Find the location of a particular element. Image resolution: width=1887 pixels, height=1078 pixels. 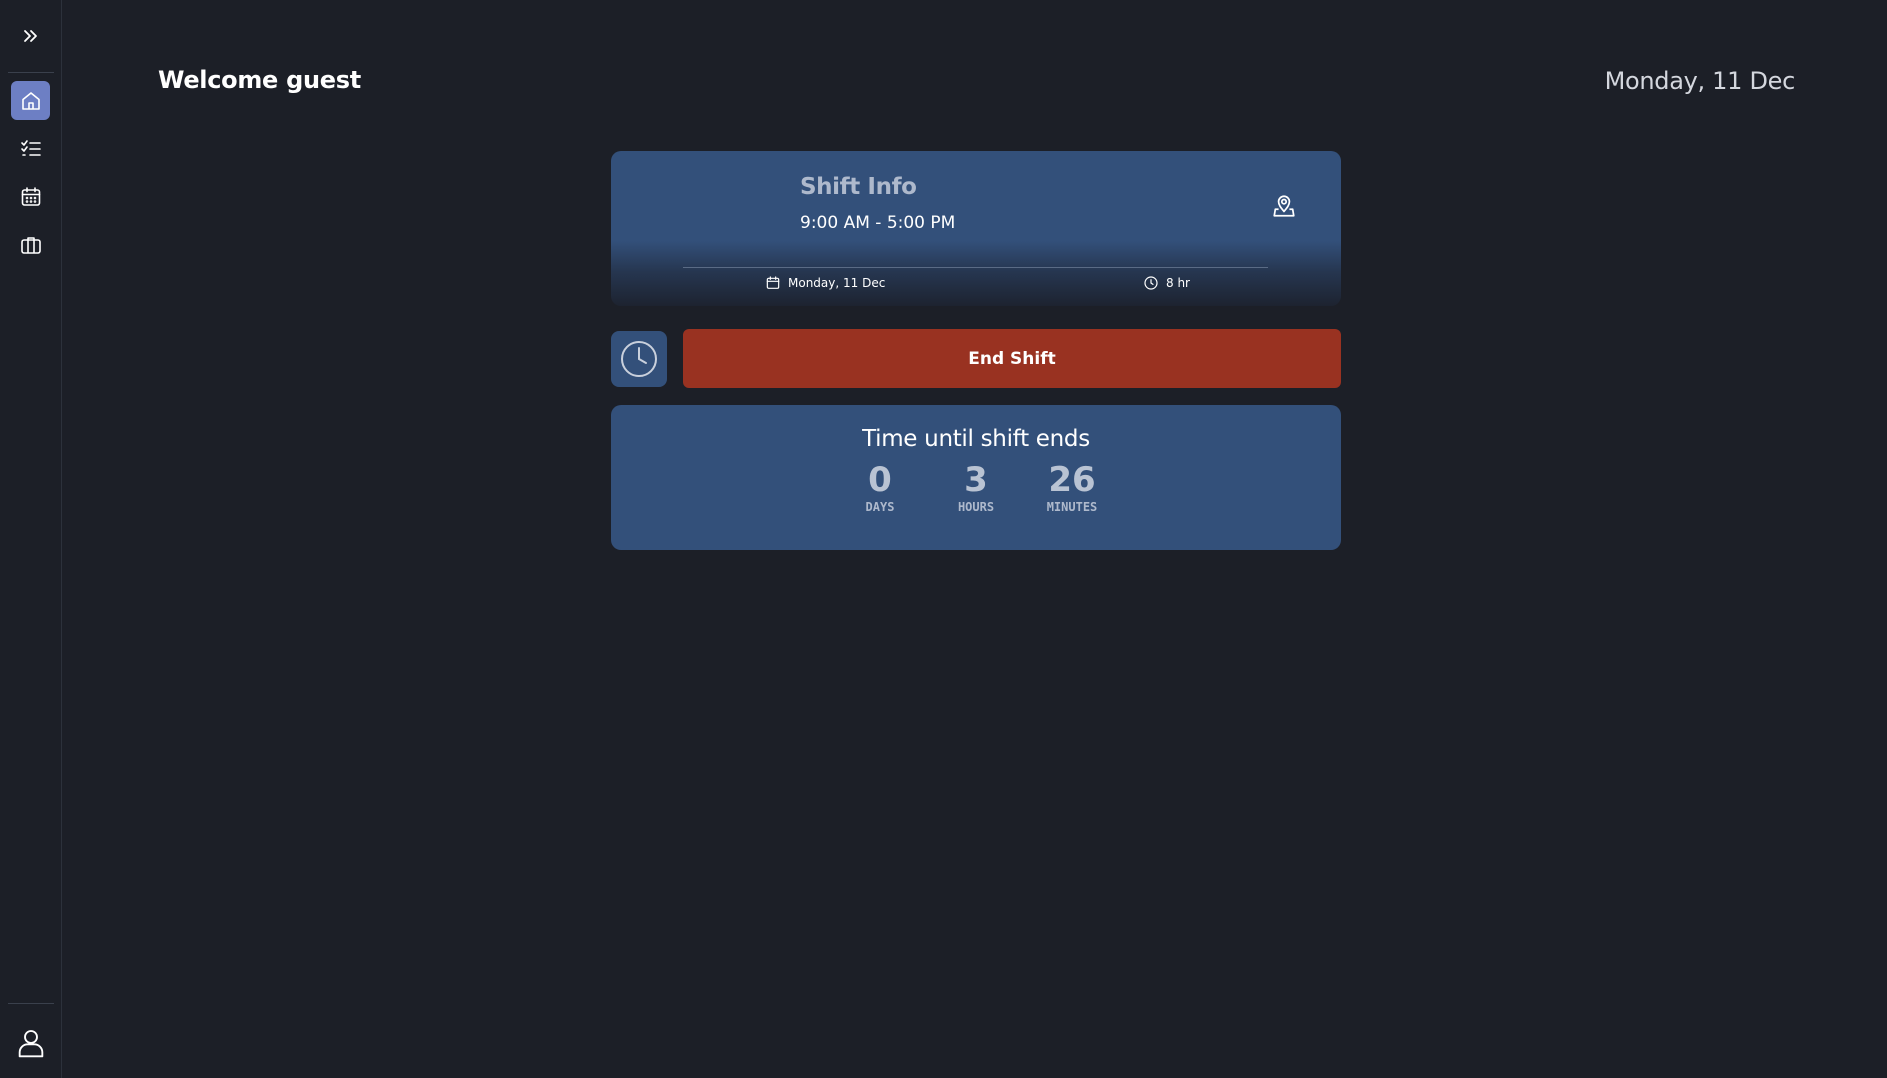

profile-button is located at coordinates (30, 1042).